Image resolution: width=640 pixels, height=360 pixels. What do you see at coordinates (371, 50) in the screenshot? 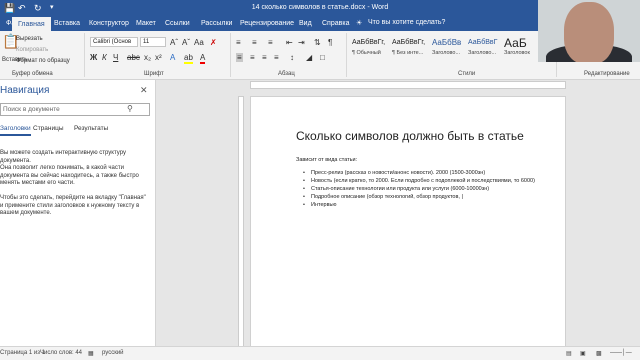
I see `style-normal: АаБбВвГг, ¶ Обычный` at bounding box center [371, 50].